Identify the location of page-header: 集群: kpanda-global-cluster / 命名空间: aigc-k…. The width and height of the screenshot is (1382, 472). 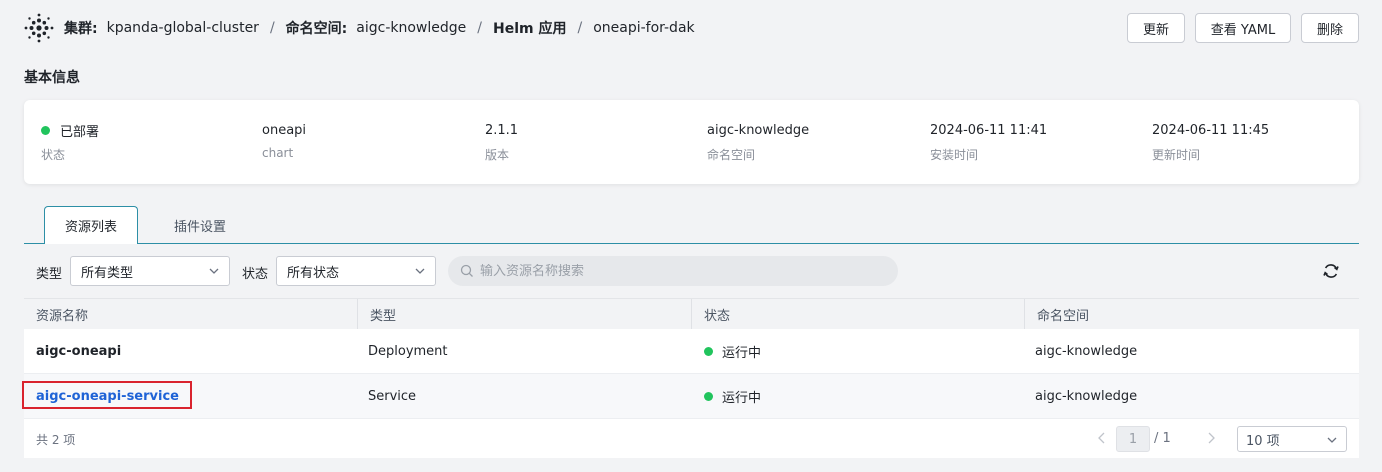
(691, 28).